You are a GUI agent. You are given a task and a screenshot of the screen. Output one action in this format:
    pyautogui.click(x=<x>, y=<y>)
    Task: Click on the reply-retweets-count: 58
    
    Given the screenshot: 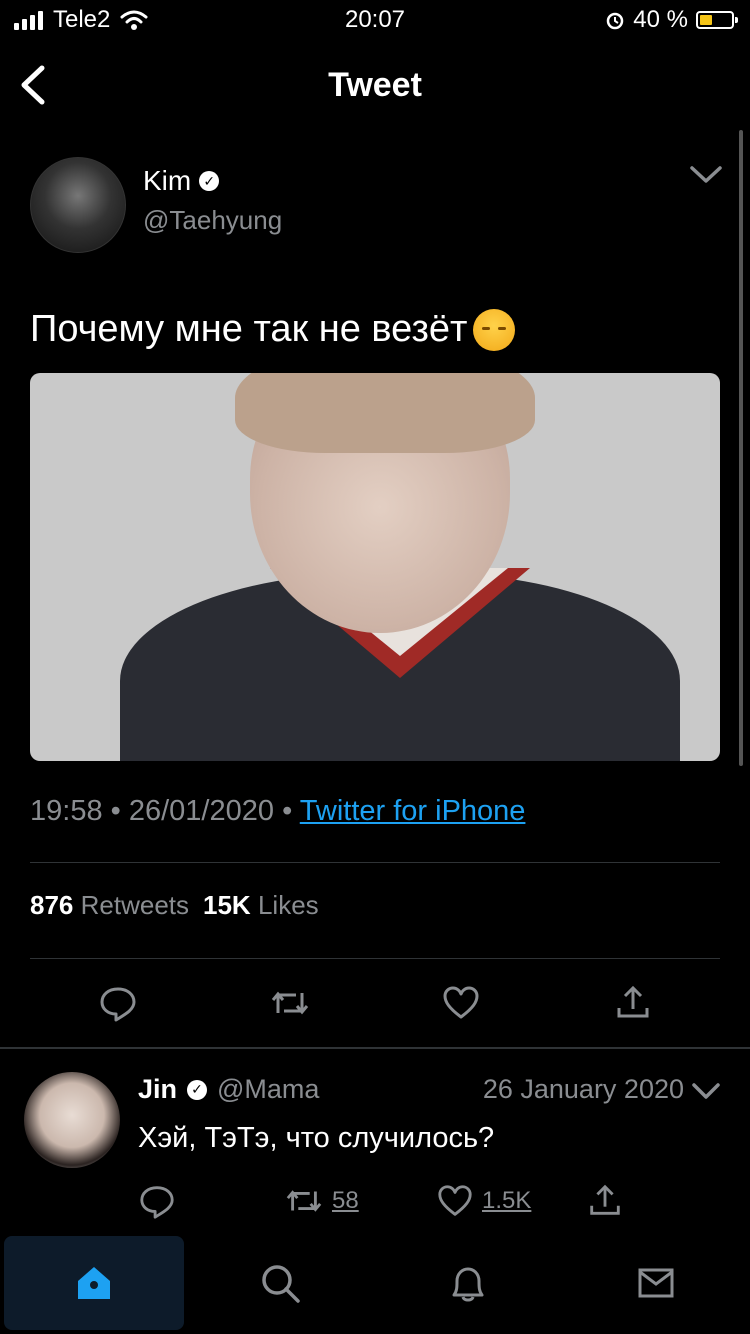 What is the action you would take?
    pyautogui.click(x=345, y=1200)
    